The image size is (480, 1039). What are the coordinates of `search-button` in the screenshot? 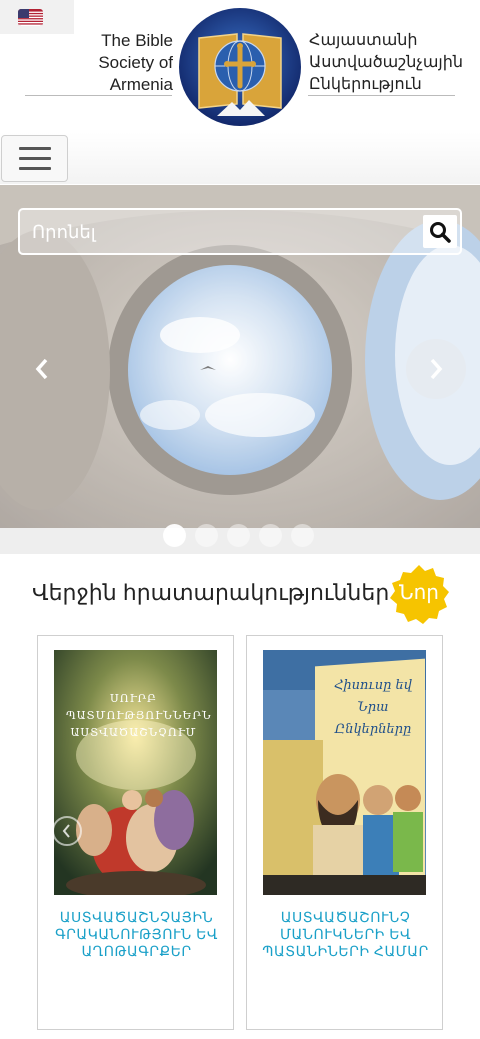 It's located at (440, 231).